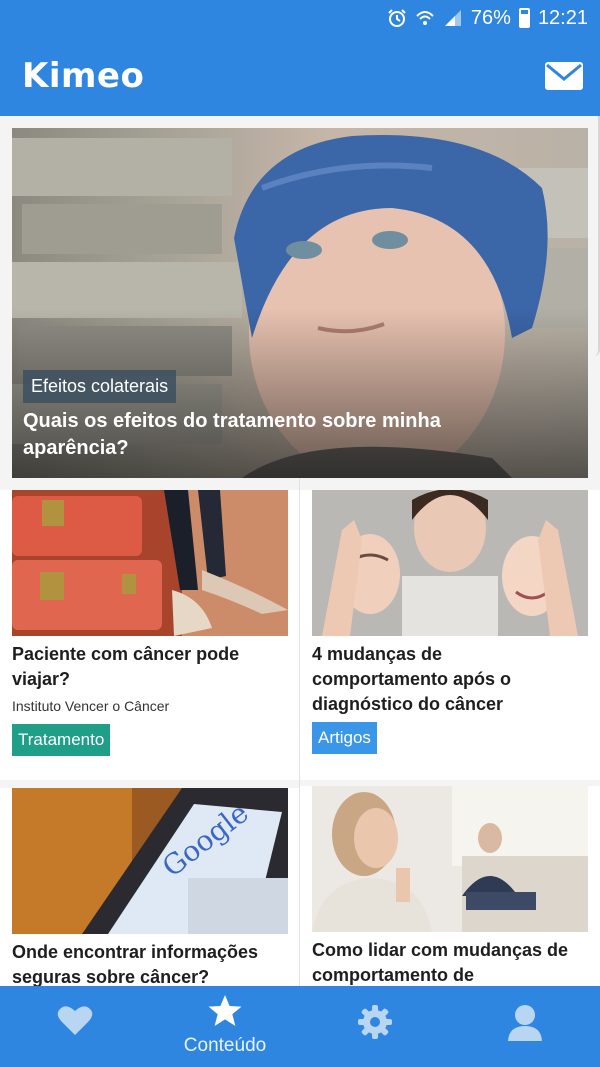 The width and height of the screenshot is (600, 1067). I want to click on bottom-navigation: Conteúdo, so click(300, 1026).